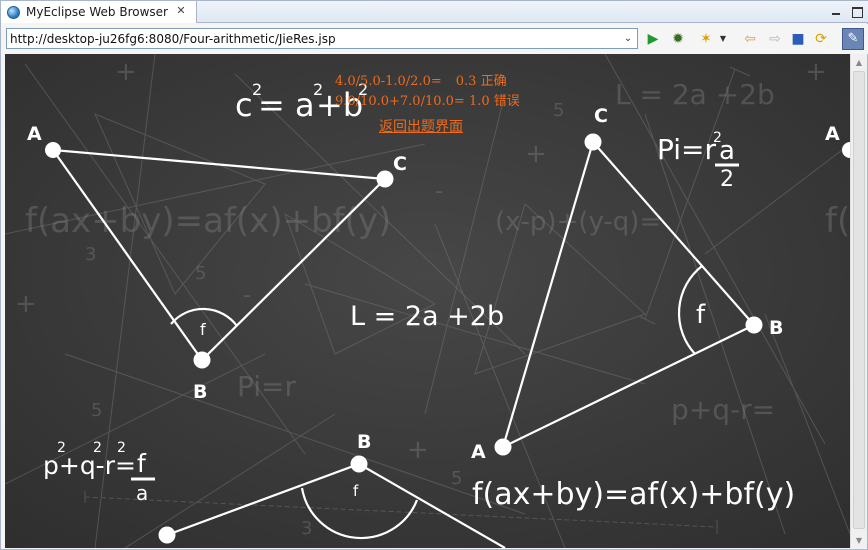 The image size is (868, 550). What do you see at coordinates (142, 493) in the screenshot?
I see `formula-pqr-den: a` at bounding box center [142, 493].